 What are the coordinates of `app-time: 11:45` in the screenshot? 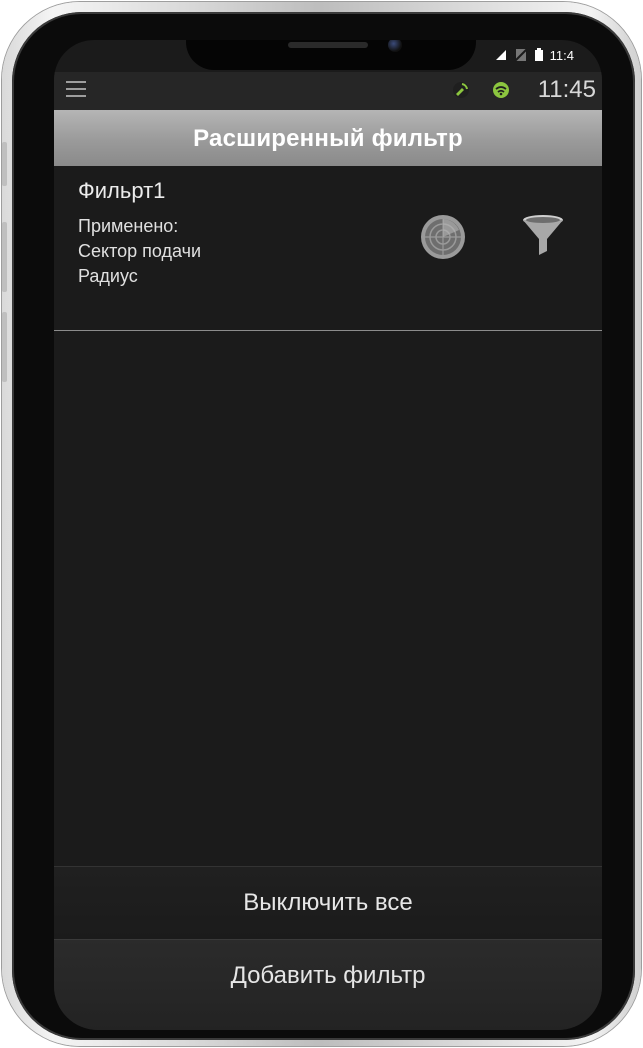 It's located at (566, 89).